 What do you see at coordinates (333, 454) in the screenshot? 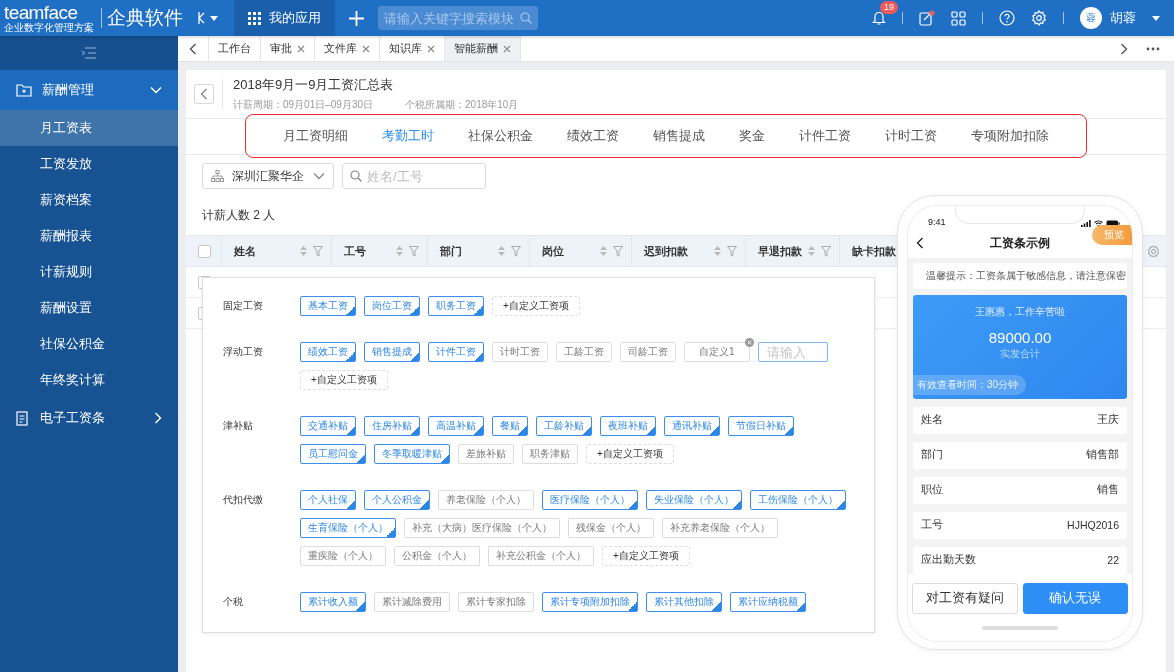
I see `salary-item-tag: 员工慰问金` at bounding box center [333, 454].